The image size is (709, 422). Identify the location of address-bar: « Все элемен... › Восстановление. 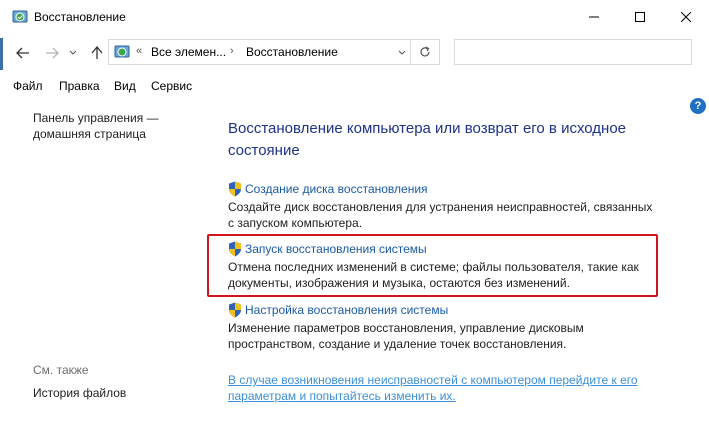
(274, 52).